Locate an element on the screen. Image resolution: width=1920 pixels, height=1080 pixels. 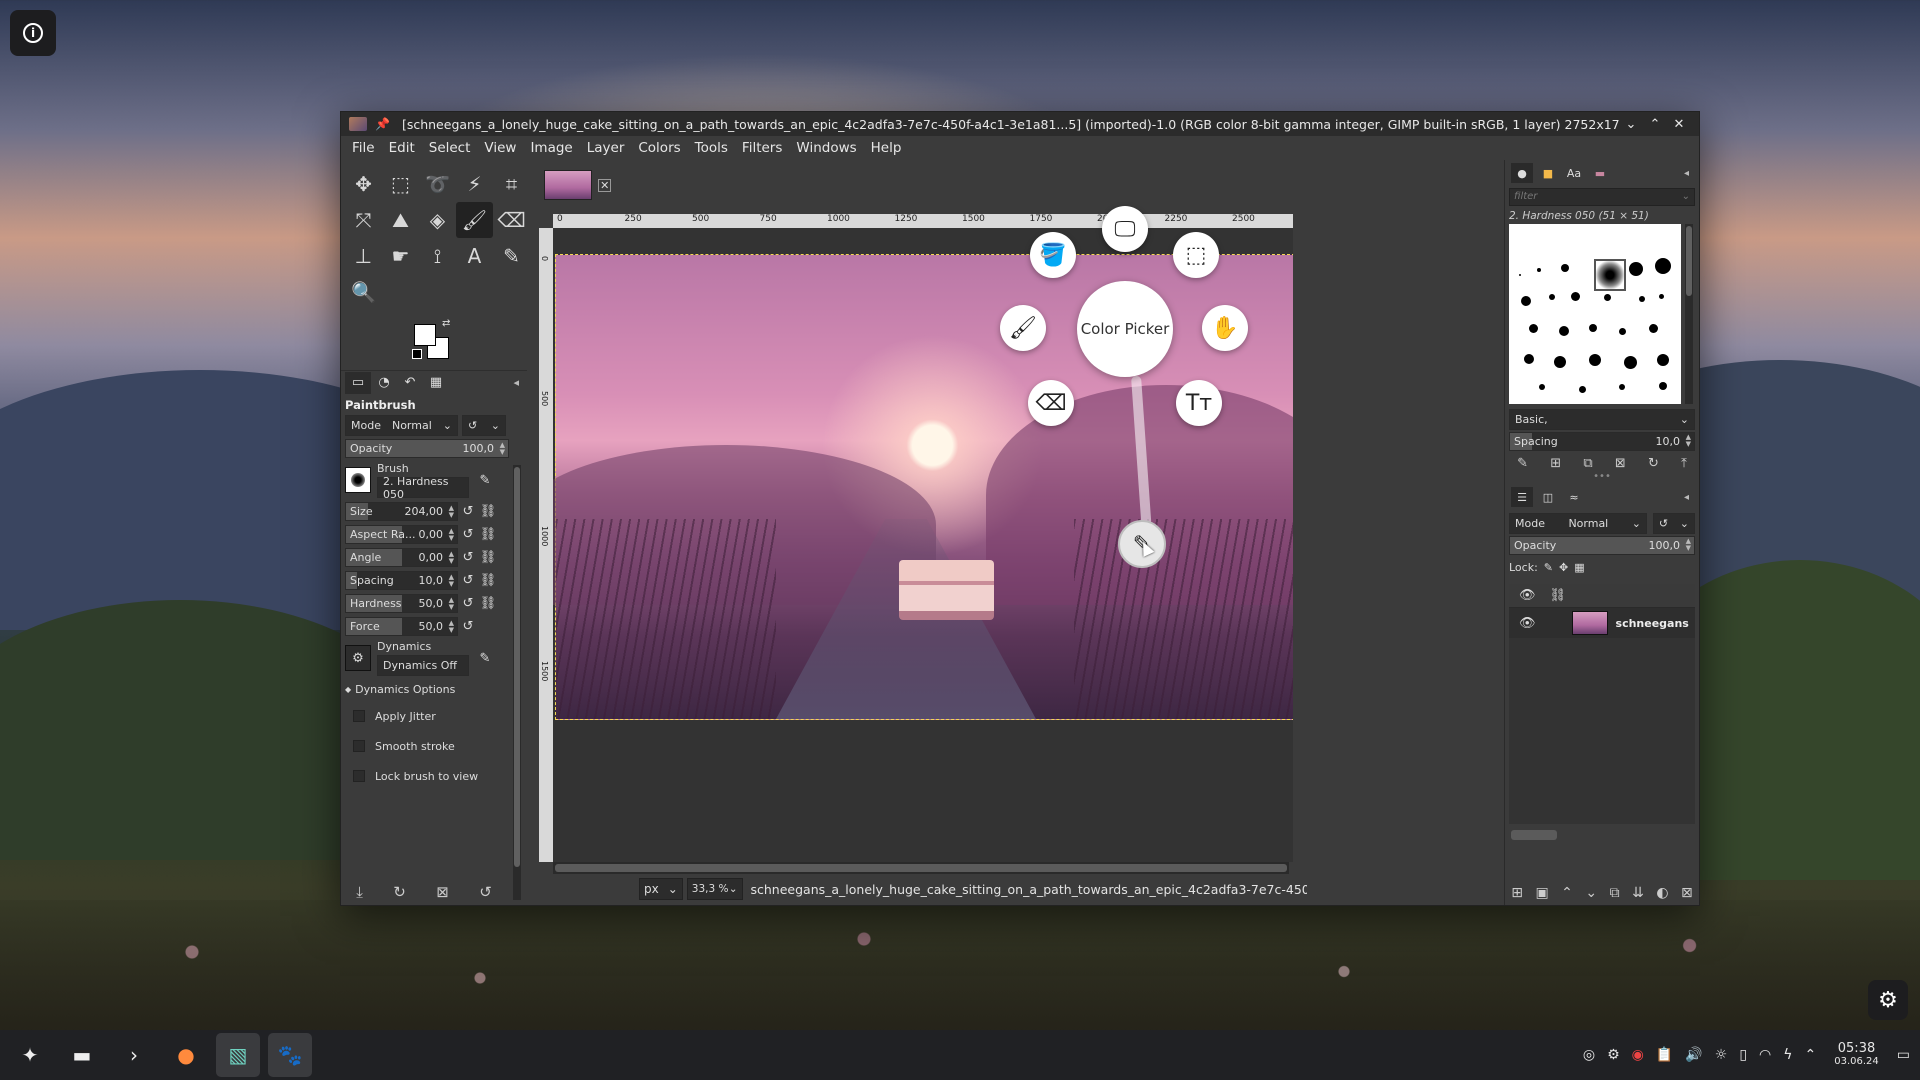
dynamics-field: Dynamics Off is located at coordinates (423, 665).